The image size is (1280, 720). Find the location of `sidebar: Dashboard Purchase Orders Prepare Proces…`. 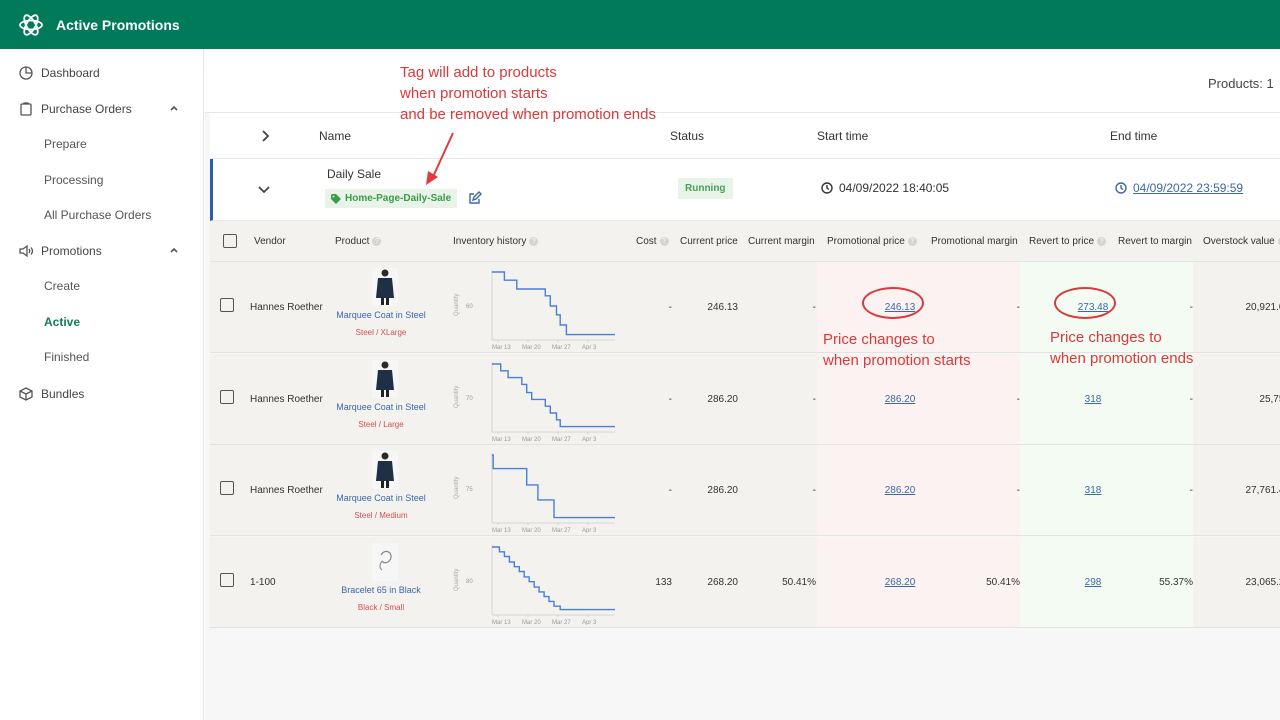

sidebar: Dashboard Purchase Orders Prepare Proces… is located at coordinates (102, 384).